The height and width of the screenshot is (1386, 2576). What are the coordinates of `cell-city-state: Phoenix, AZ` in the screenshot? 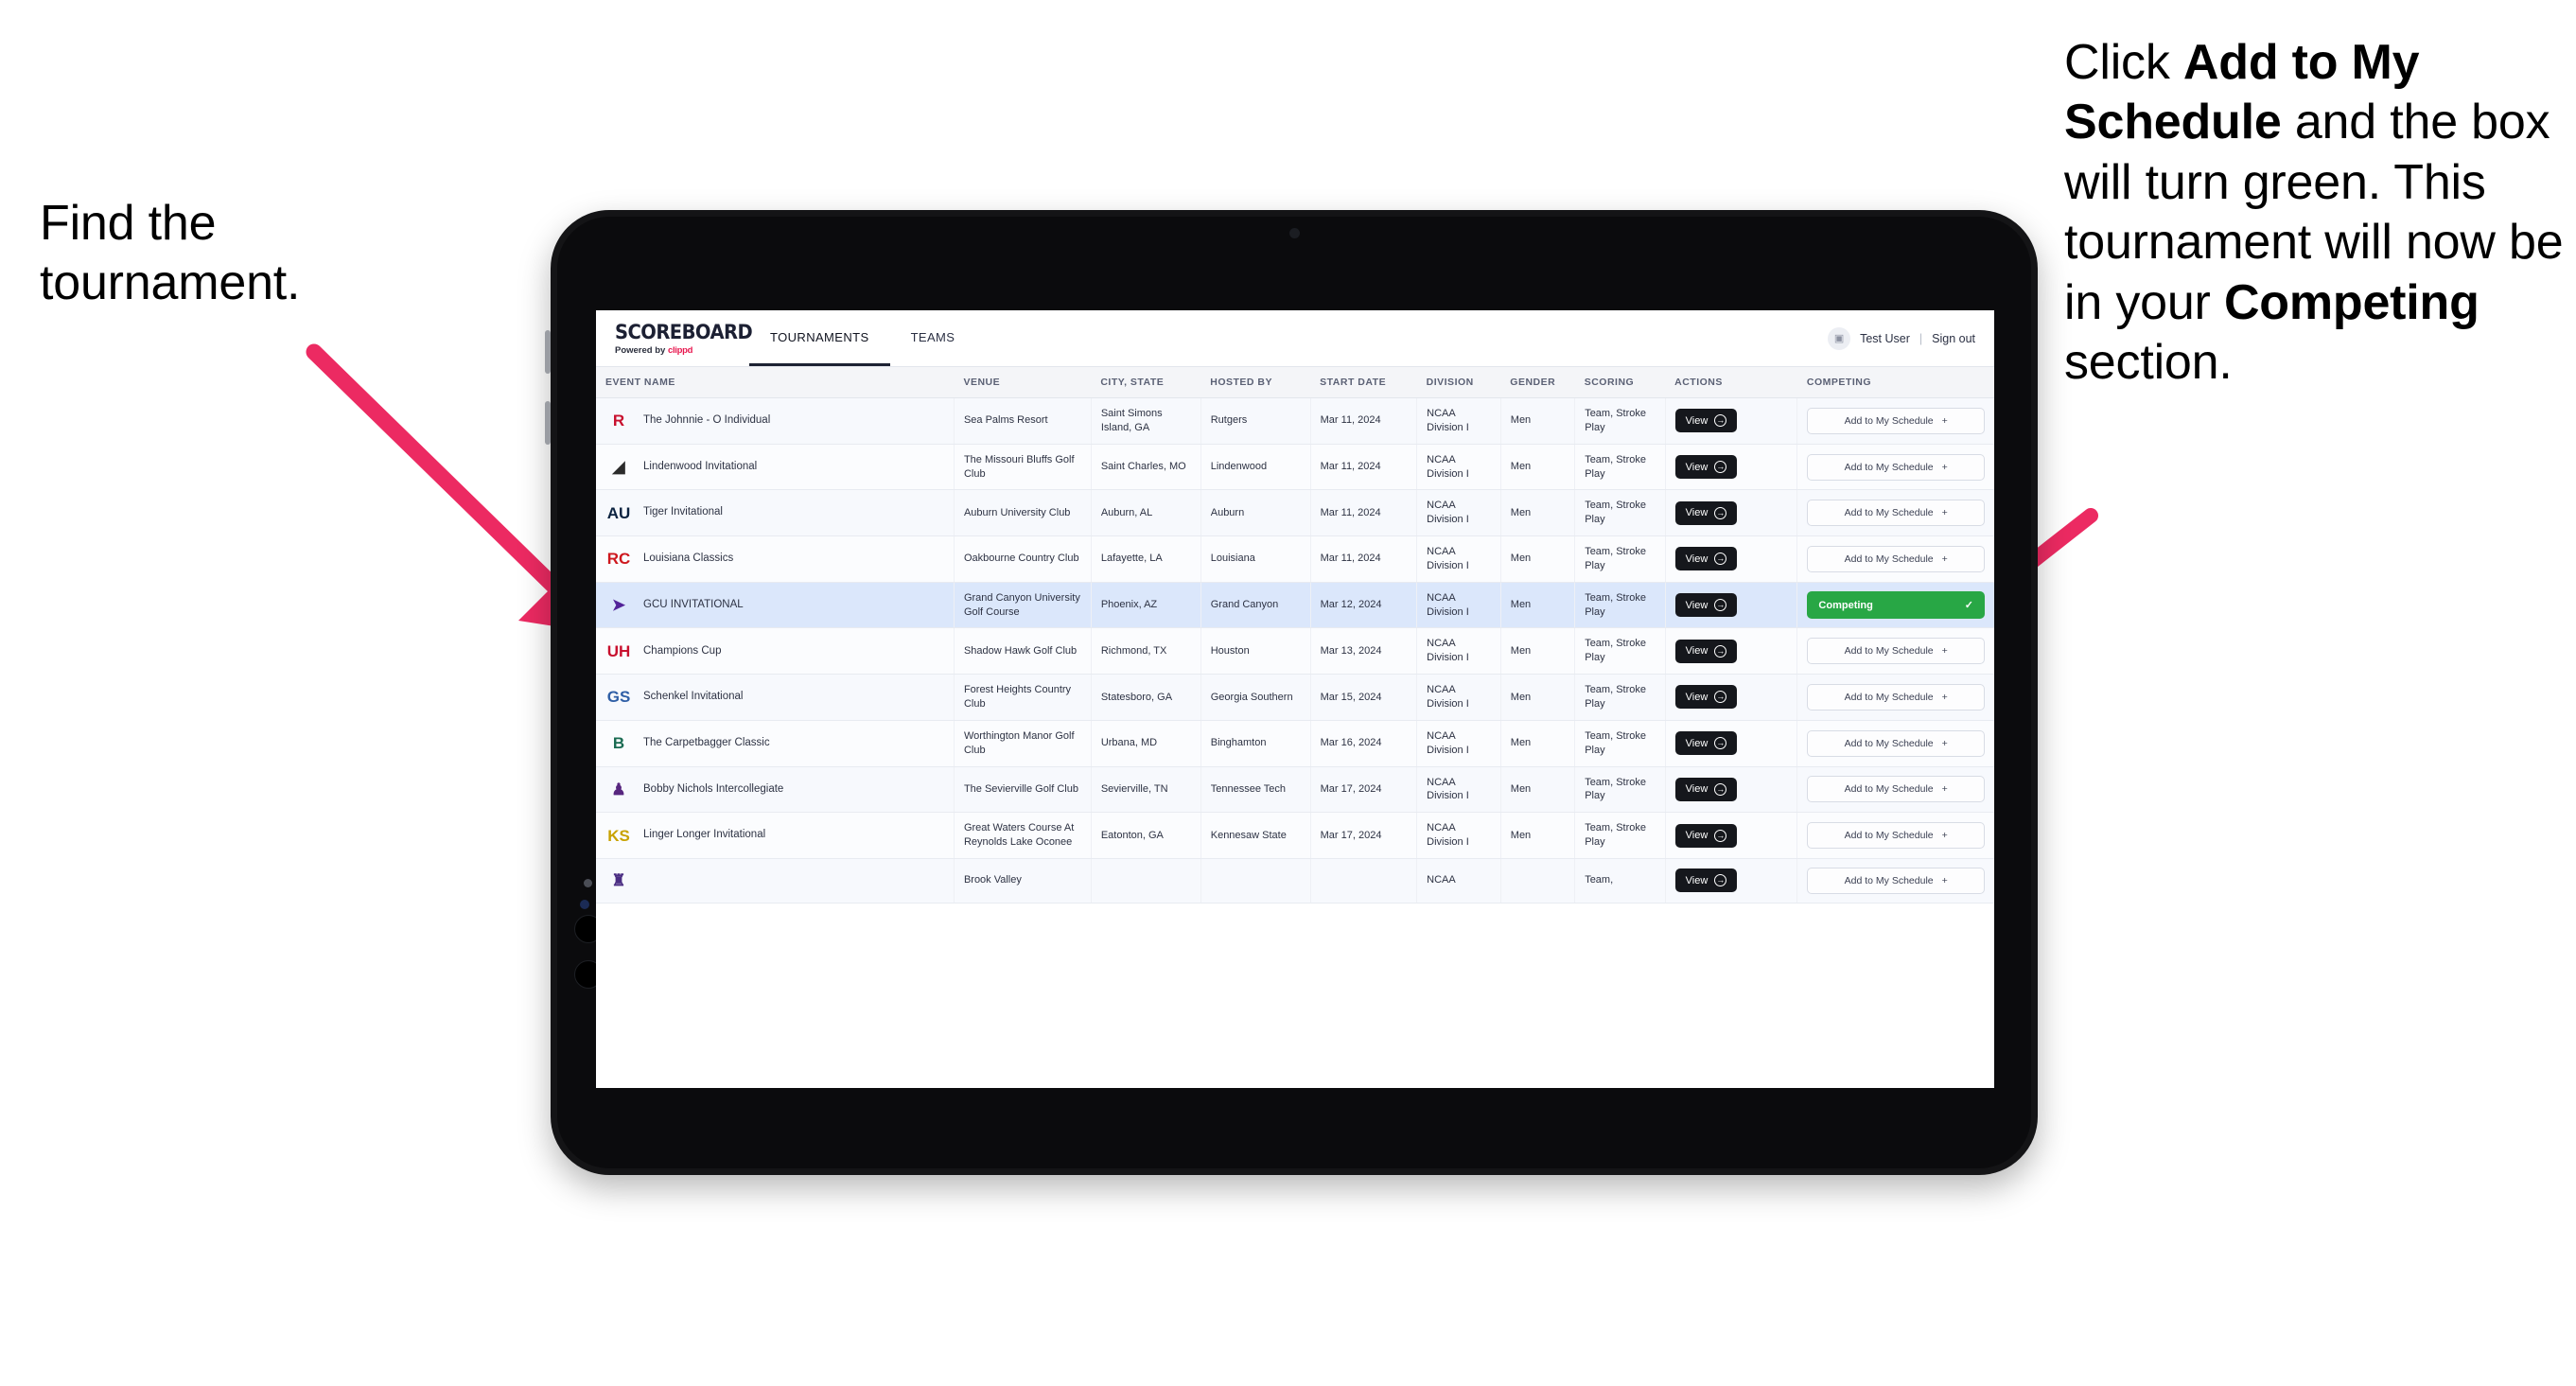 It's located at (1146, 605).